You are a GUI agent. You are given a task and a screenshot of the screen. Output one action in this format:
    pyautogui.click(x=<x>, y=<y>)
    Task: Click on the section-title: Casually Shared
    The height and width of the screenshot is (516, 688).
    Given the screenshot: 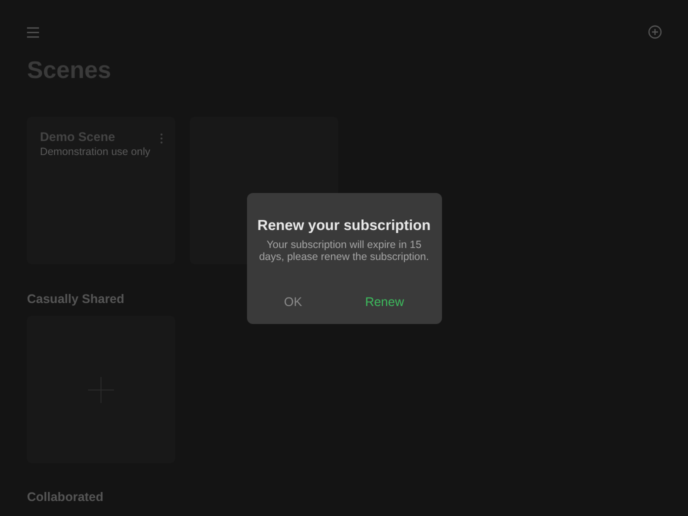 What is the action you would take?
    pyautogui.click(x=75, y=299)
    